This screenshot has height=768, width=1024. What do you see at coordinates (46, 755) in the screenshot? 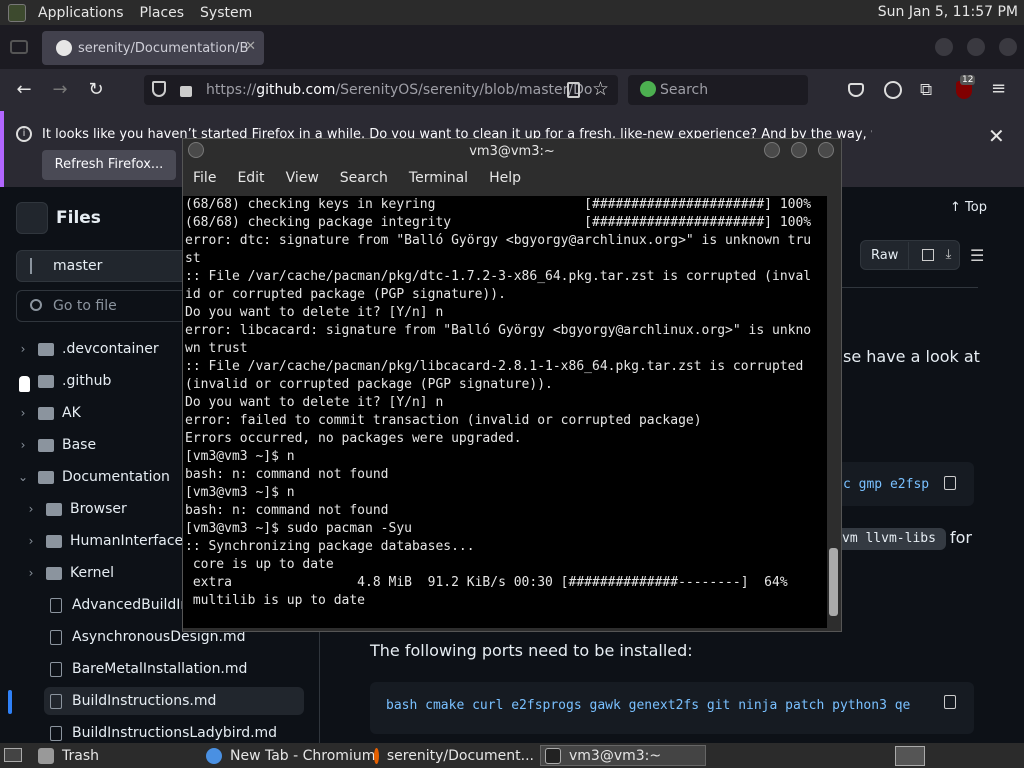
I see `trash-icon` at bounding box center [46, 755].